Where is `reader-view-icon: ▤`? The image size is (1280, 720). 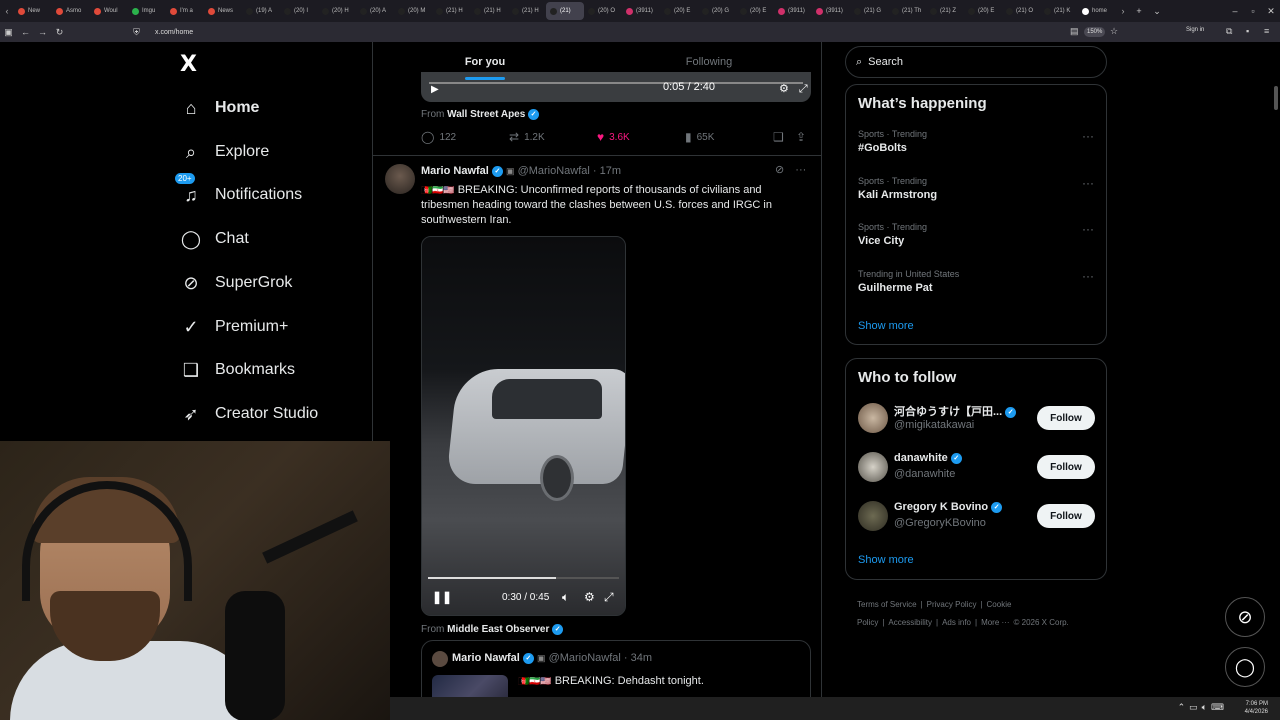
reader-view-icon: ▤ is located at coordinates (1074, 31).